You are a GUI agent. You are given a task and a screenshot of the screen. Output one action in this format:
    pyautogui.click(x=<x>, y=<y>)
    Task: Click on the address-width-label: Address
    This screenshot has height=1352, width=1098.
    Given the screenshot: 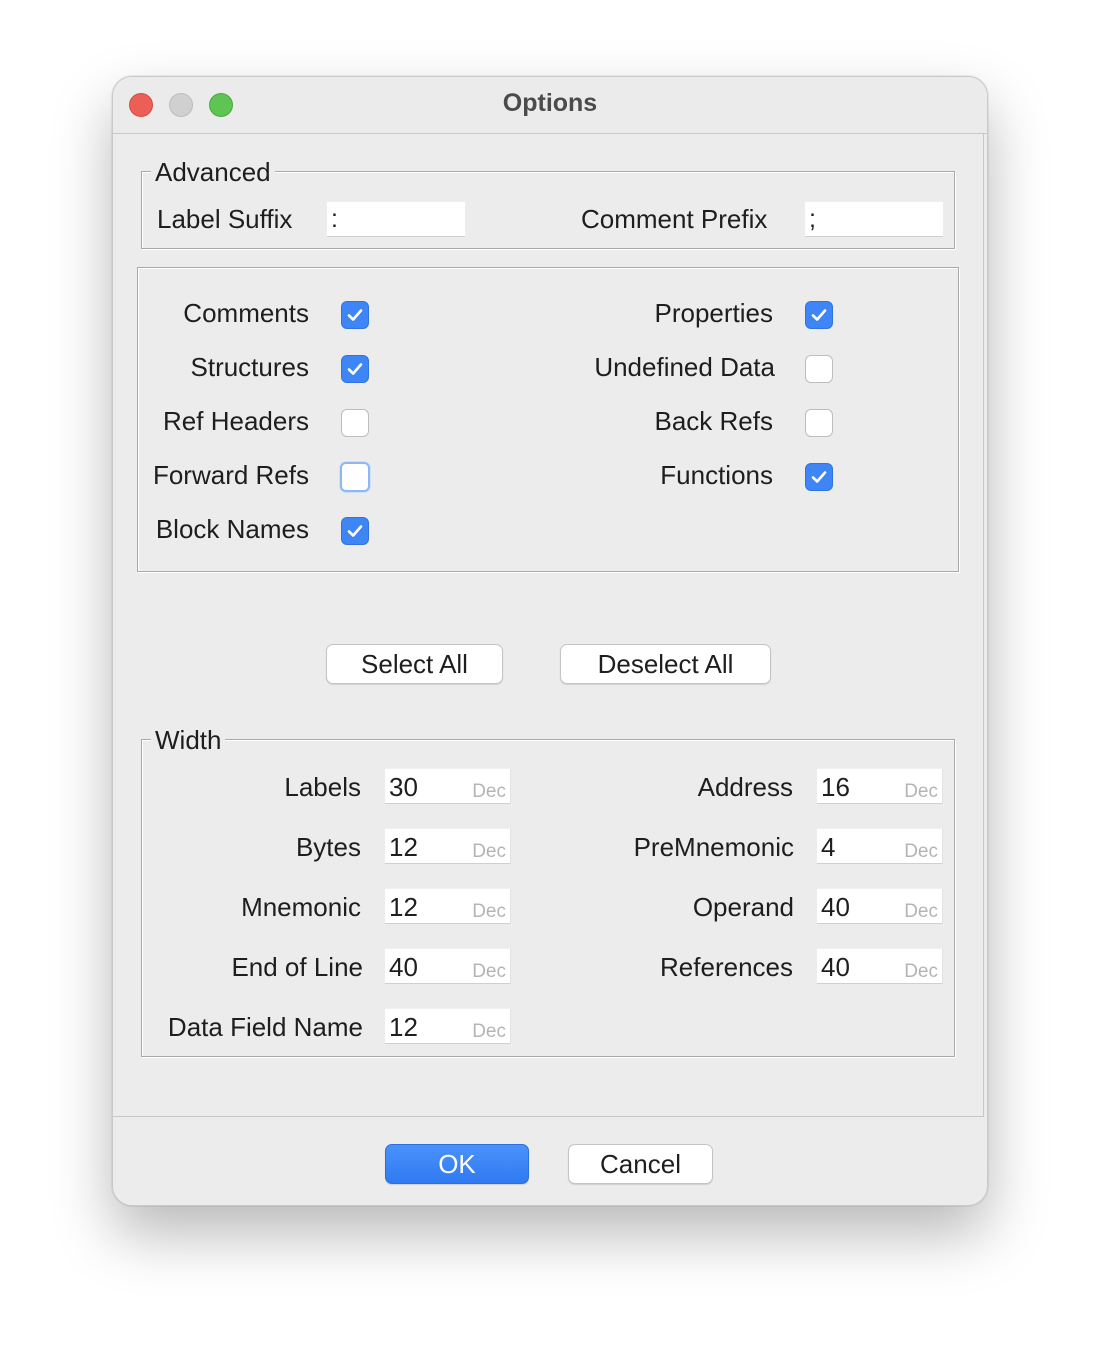 What is the action you would take?
    pyautogui.click(x=745, y=787)
    